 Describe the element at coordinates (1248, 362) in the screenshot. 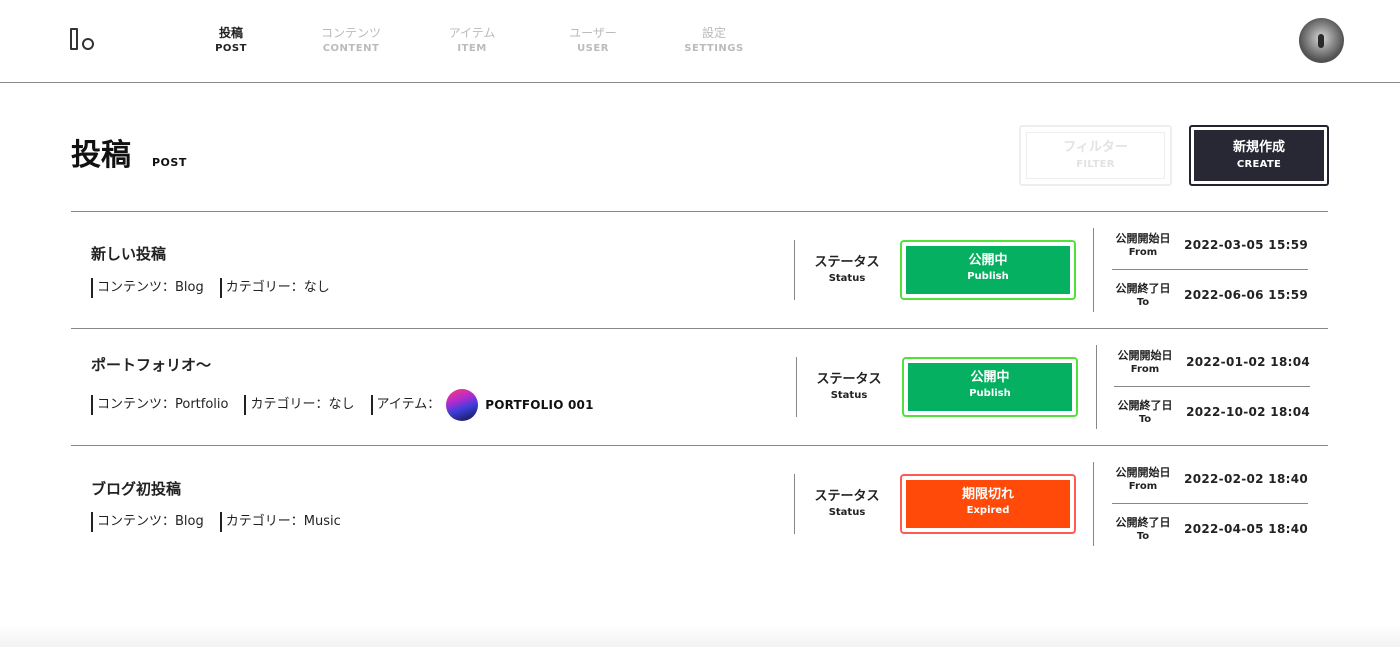

I see `date-from-value: 2022-01-02 18:04` at that location.